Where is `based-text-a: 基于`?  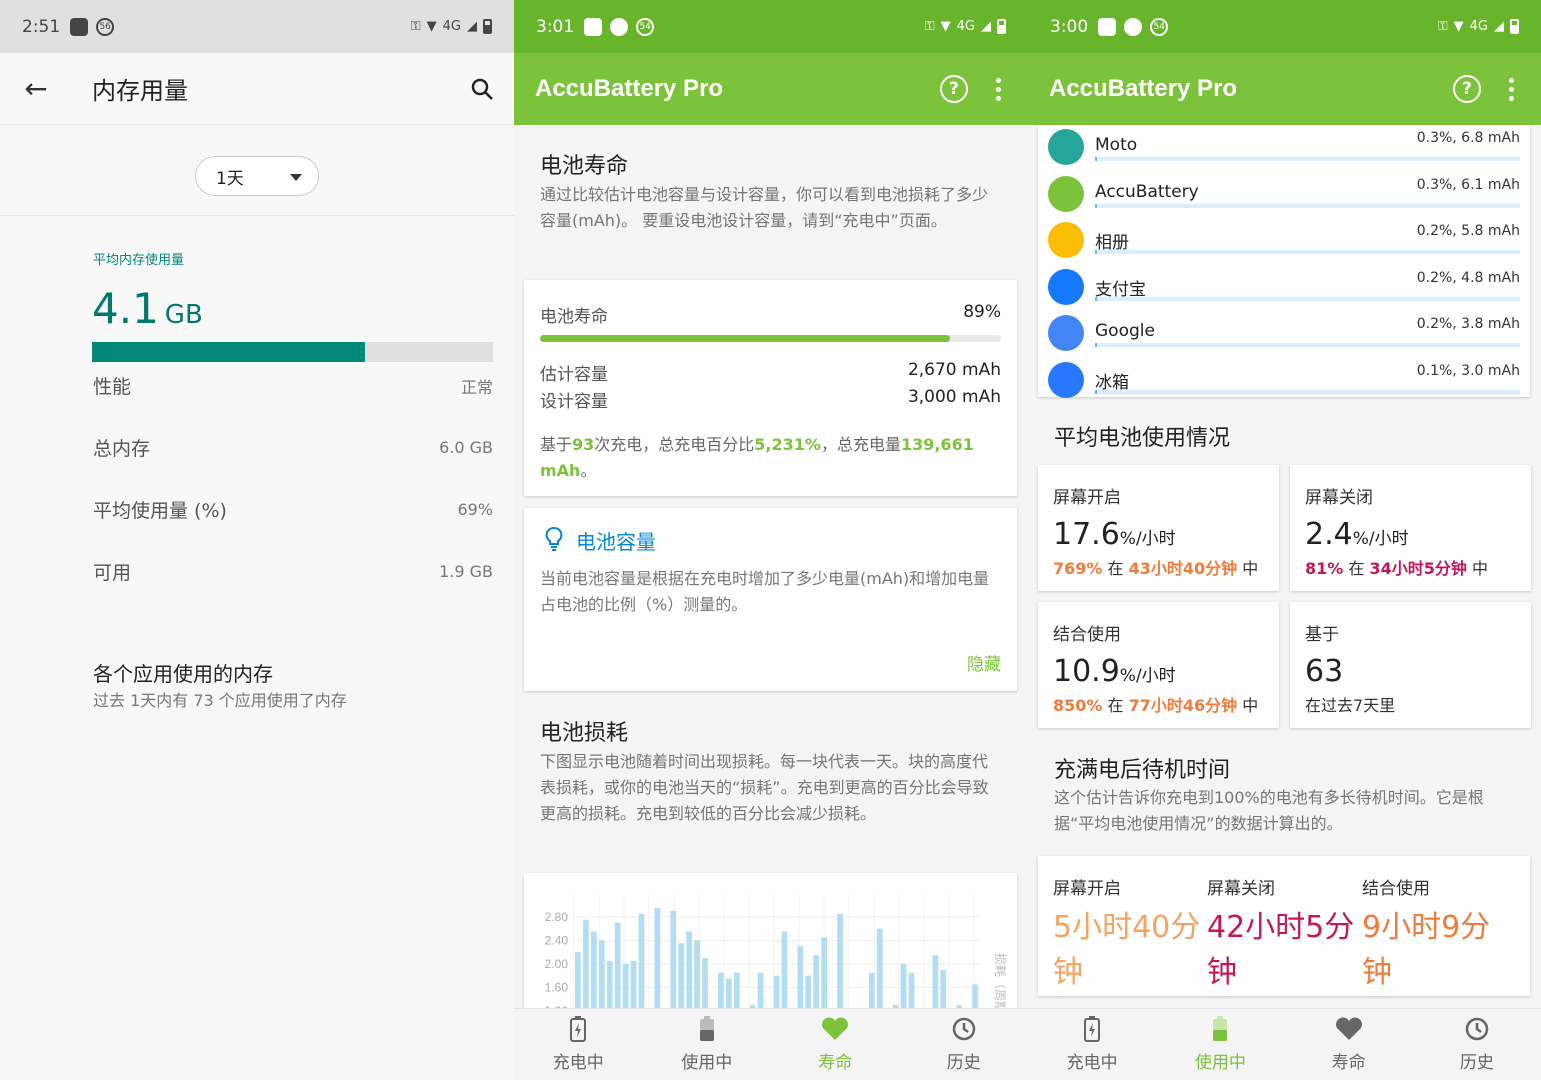 based-text-a: 基于 is located at coordinates (556, 444).